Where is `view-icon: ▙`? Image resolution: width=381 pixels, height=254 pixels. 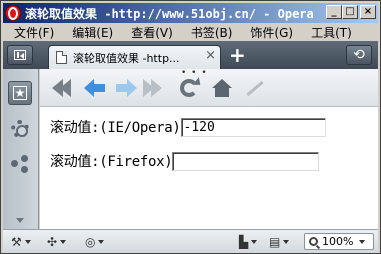 view-icon: ▙ is located at coordinates (244, 242).